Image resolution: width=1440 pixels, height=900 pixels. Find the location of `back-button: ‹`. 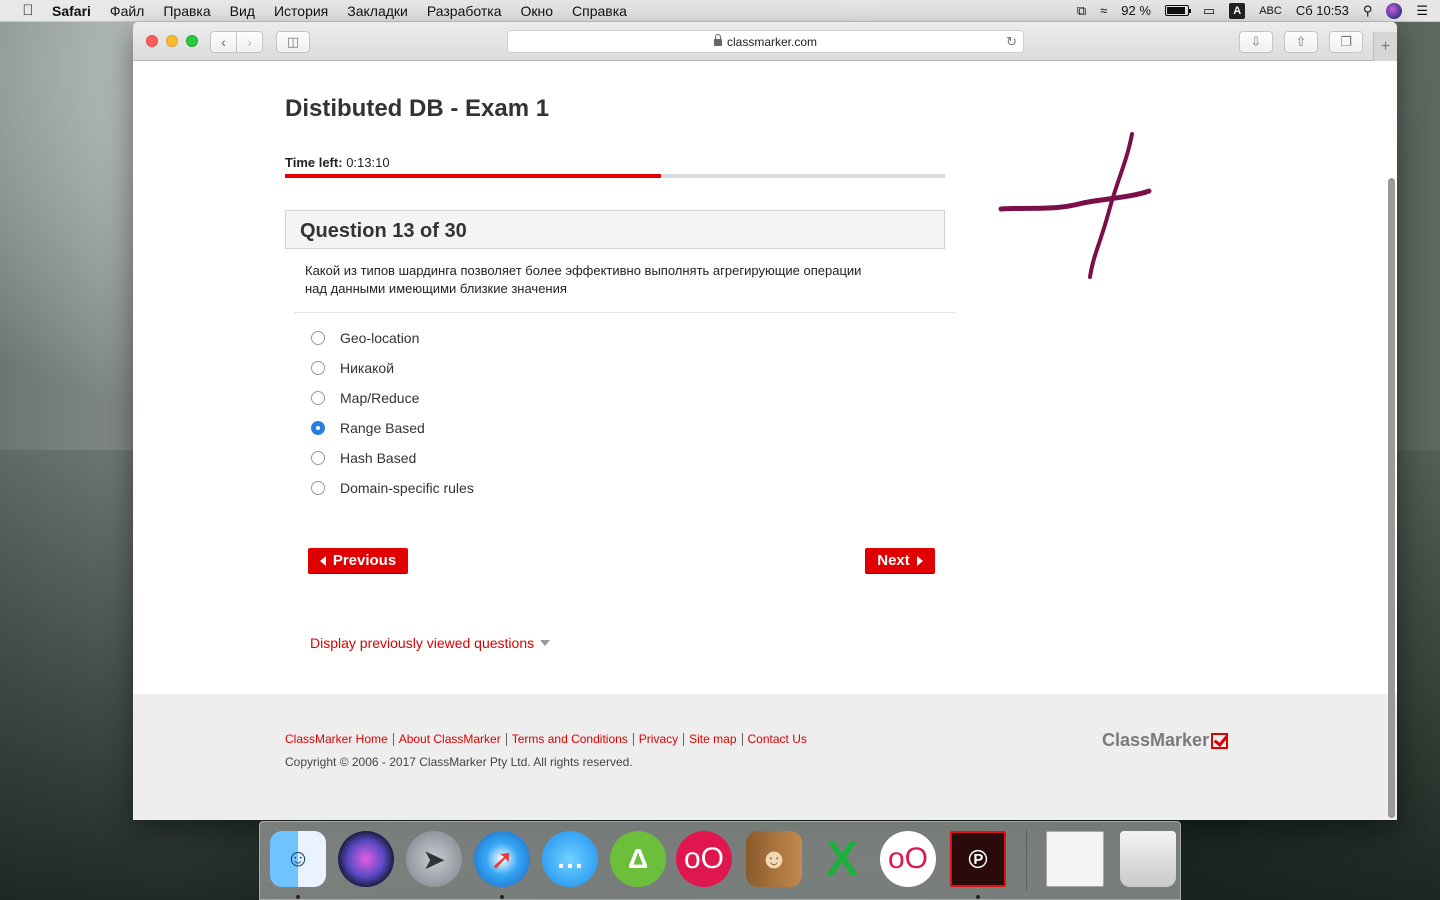

back-button: ‹ is located at coordinates (223, 42).